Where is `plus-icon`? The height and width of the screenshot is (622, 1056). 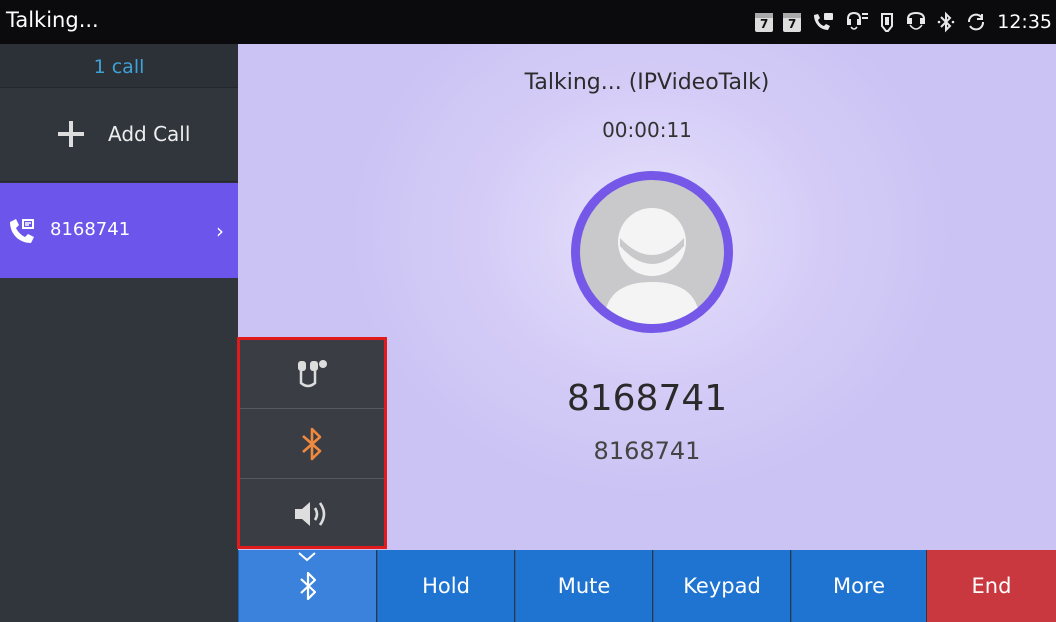 plus-icon is located at coordinates (71, 134).